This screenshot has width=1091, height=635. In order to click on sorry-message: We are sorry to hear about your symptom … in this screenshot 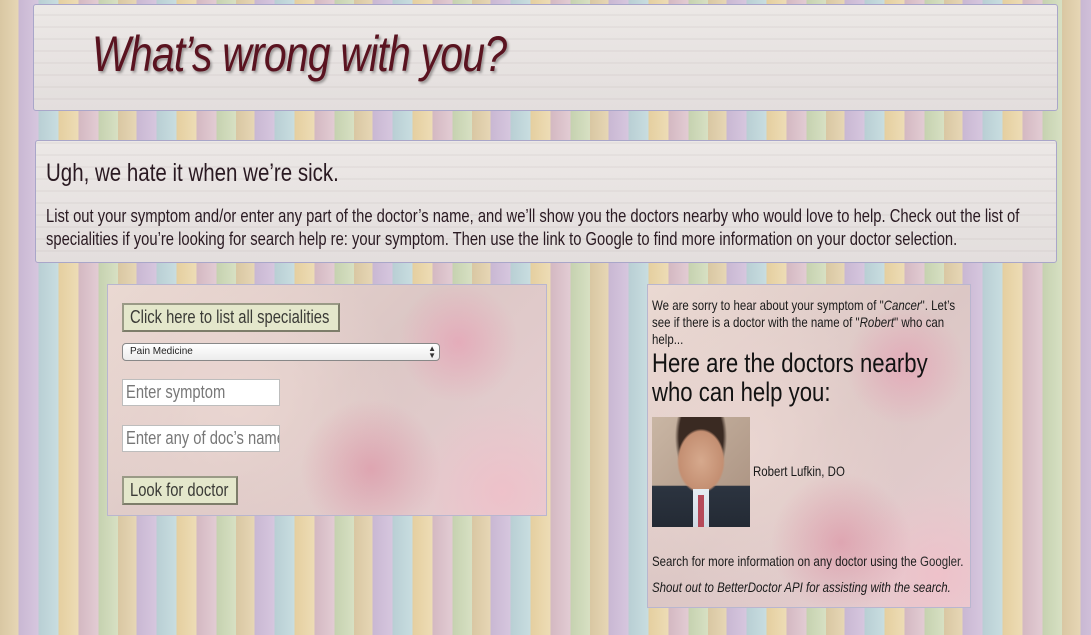, I will do `click(809, 322)`.